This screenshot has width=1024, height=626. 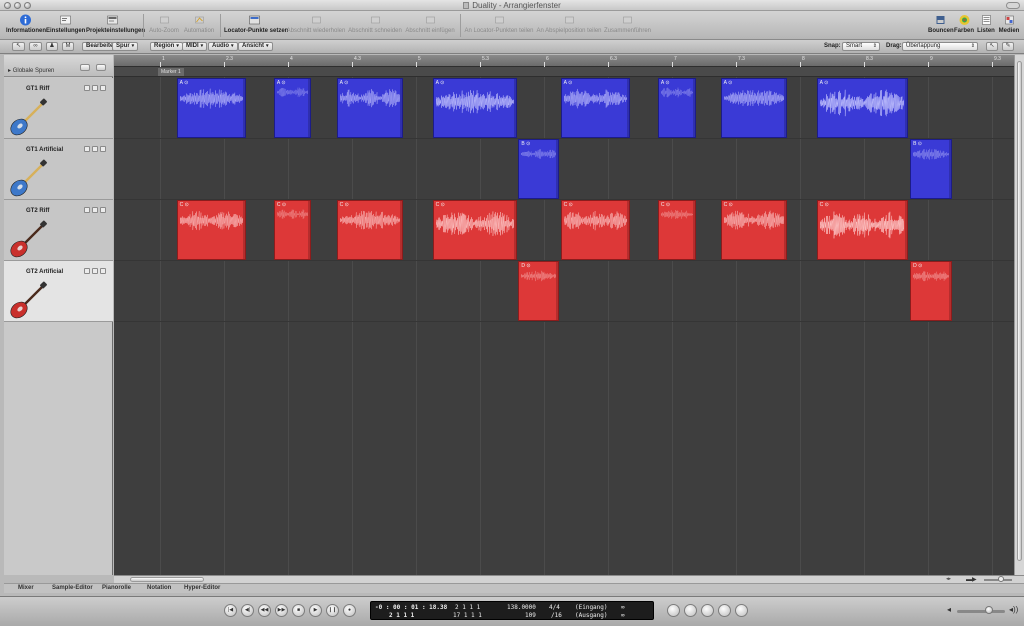 I want to click on audio-menu: Audio ▾, so click(x=223, y=46).